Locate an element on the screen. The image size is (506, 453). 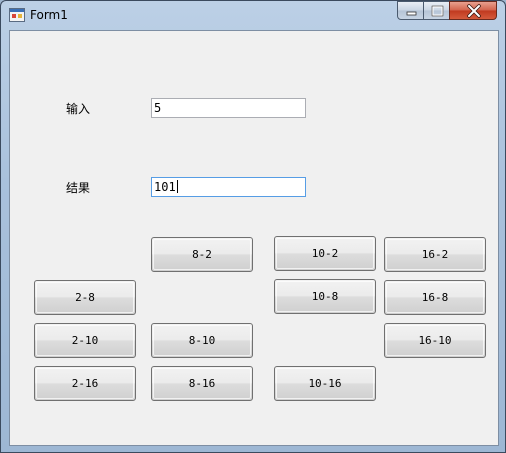
convert-2-8-button: 2-8 is located at coordinates (85, 297).